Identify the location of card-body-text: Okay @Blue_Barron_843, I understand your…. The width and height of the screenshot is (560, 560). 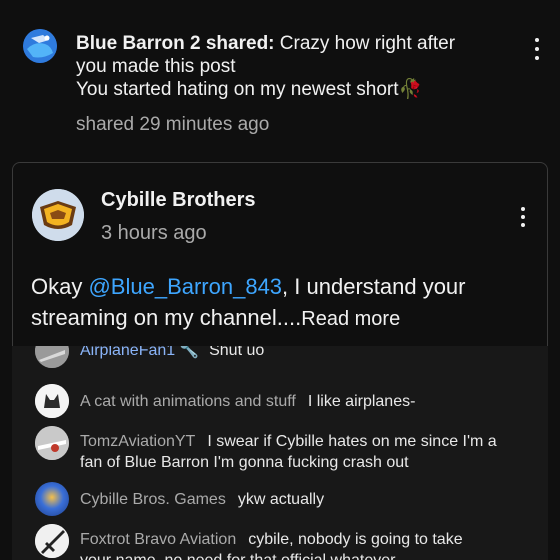
(281, 303).